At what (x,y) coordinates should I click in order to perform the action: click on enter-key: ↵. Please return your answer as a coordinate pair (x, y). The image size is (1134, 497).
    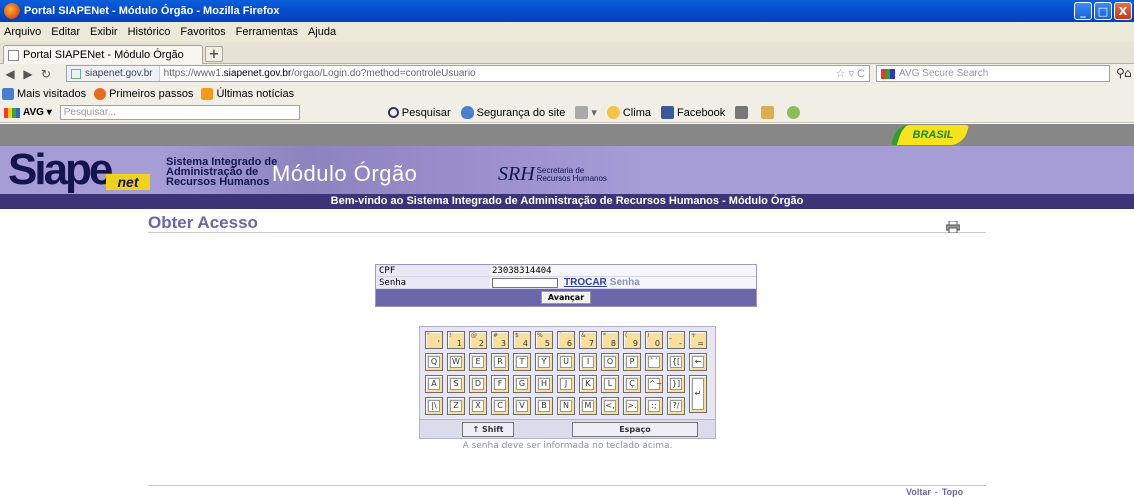
    Looking at the image, I should click on (698, 394).